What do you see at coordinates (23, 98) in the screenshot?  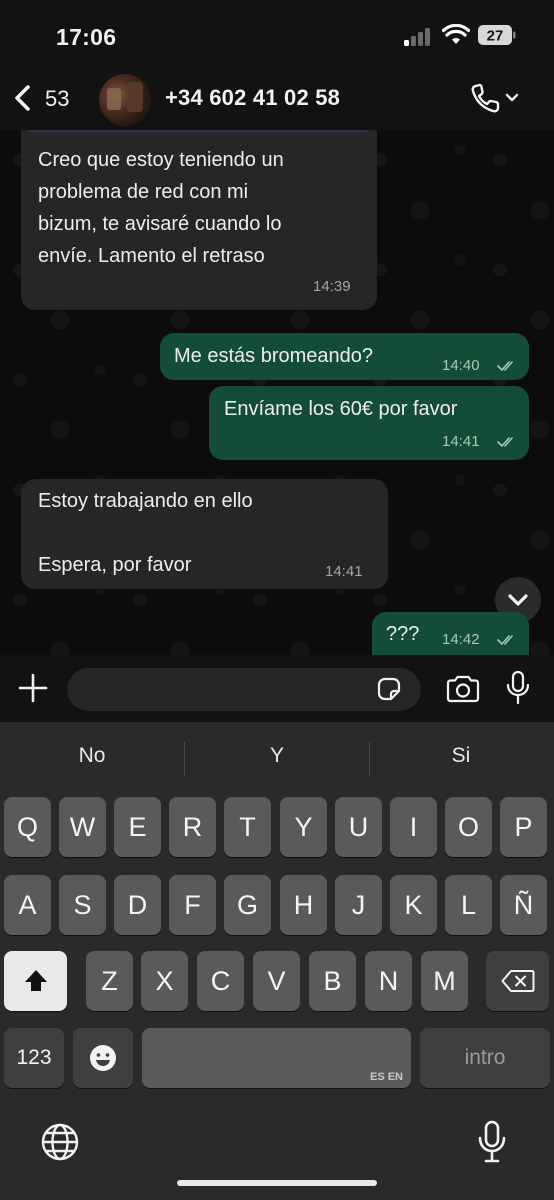 I see `back-chevron-icon` at bounding box center [23, 98].